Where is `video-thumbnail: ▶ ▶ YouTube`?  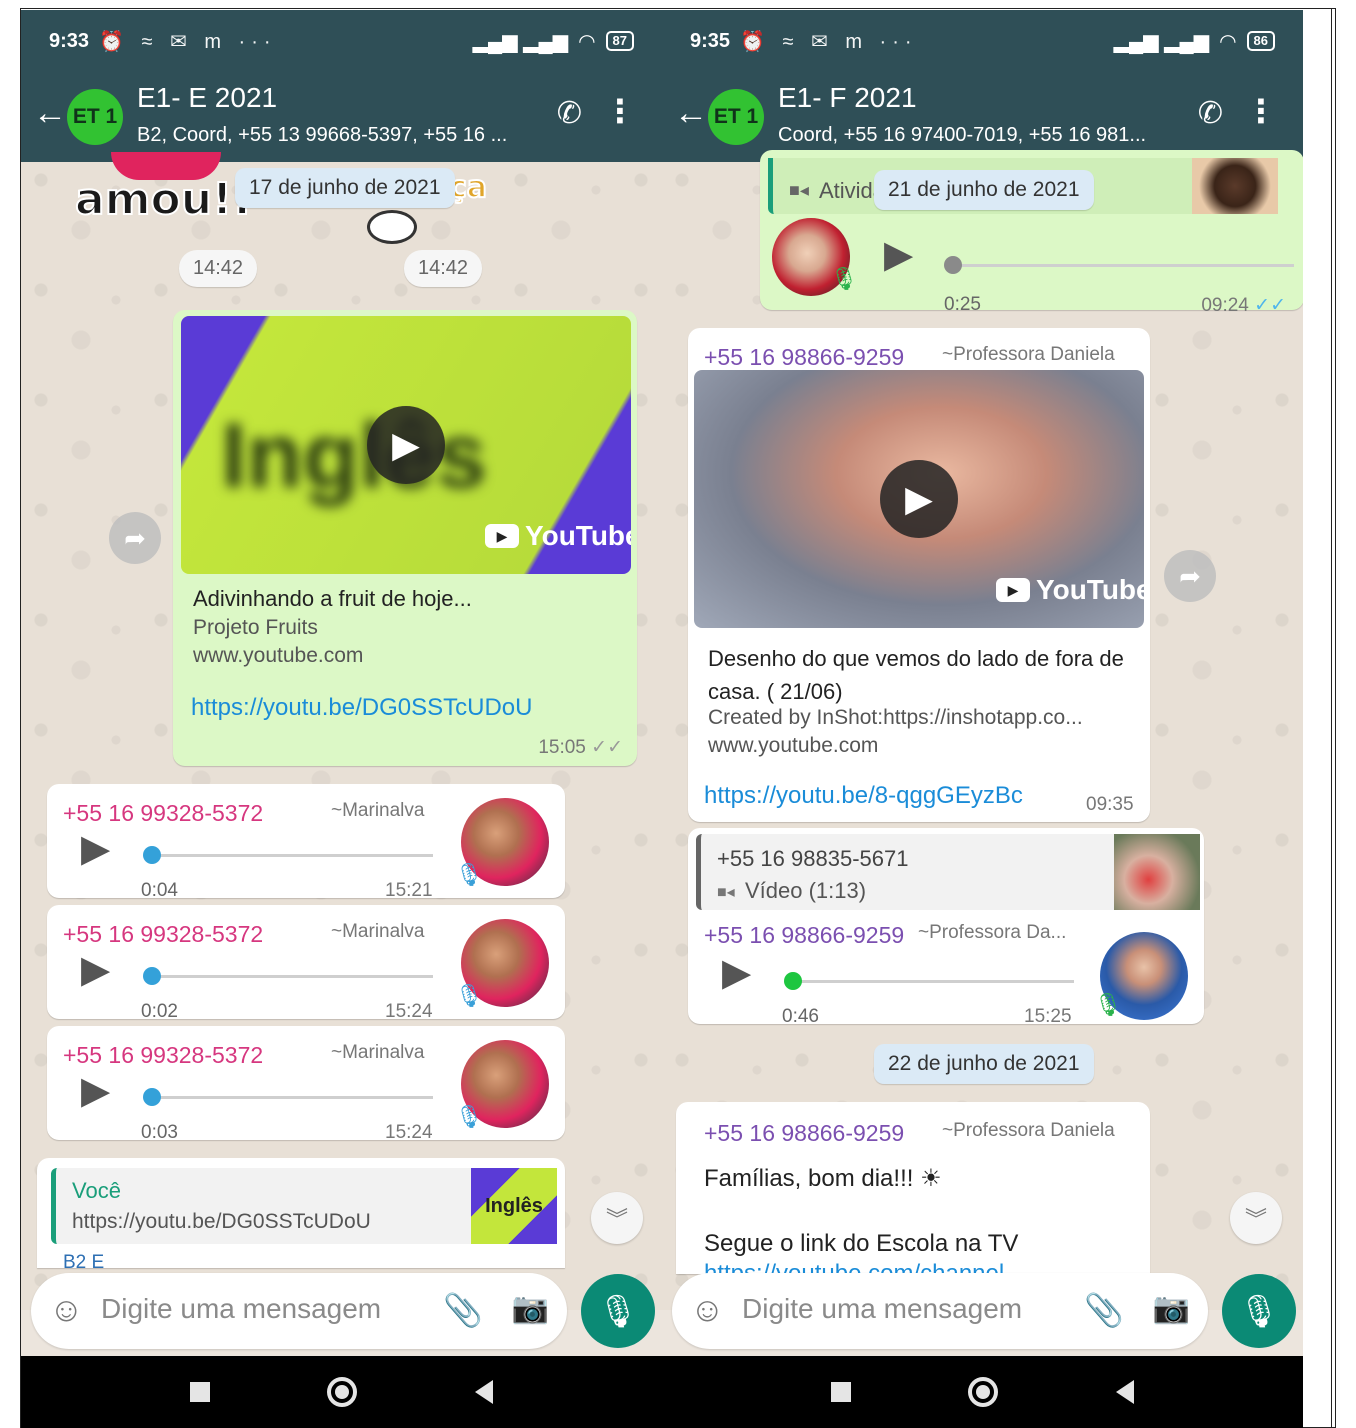
video-thumbnail: ▶ ▶ YouTube is located at coordinates (919, 499).